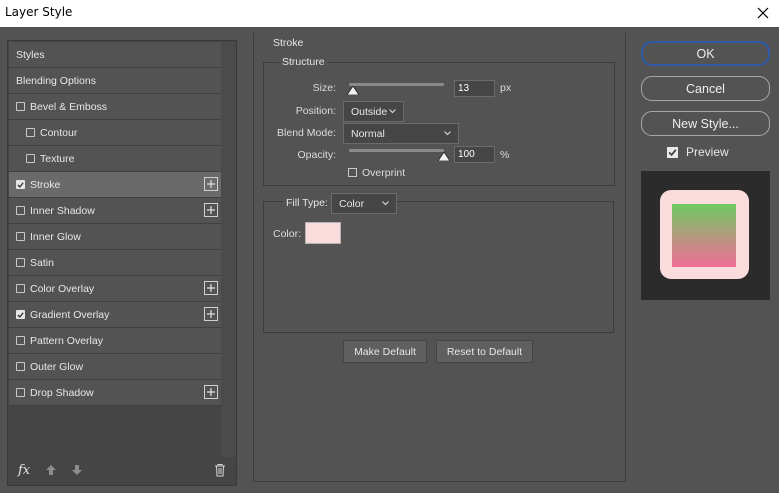 Image resolution: width=779 pixels, height=493 pixels. Describe the element at coordinates (316, 155) in the screenshot. I see `opacity-label: Opacity:` at that location.